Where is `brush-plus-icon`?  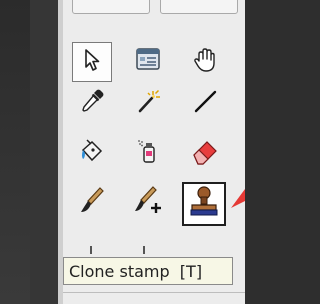
brush-plus-icon is located at coordinates (148, 202).